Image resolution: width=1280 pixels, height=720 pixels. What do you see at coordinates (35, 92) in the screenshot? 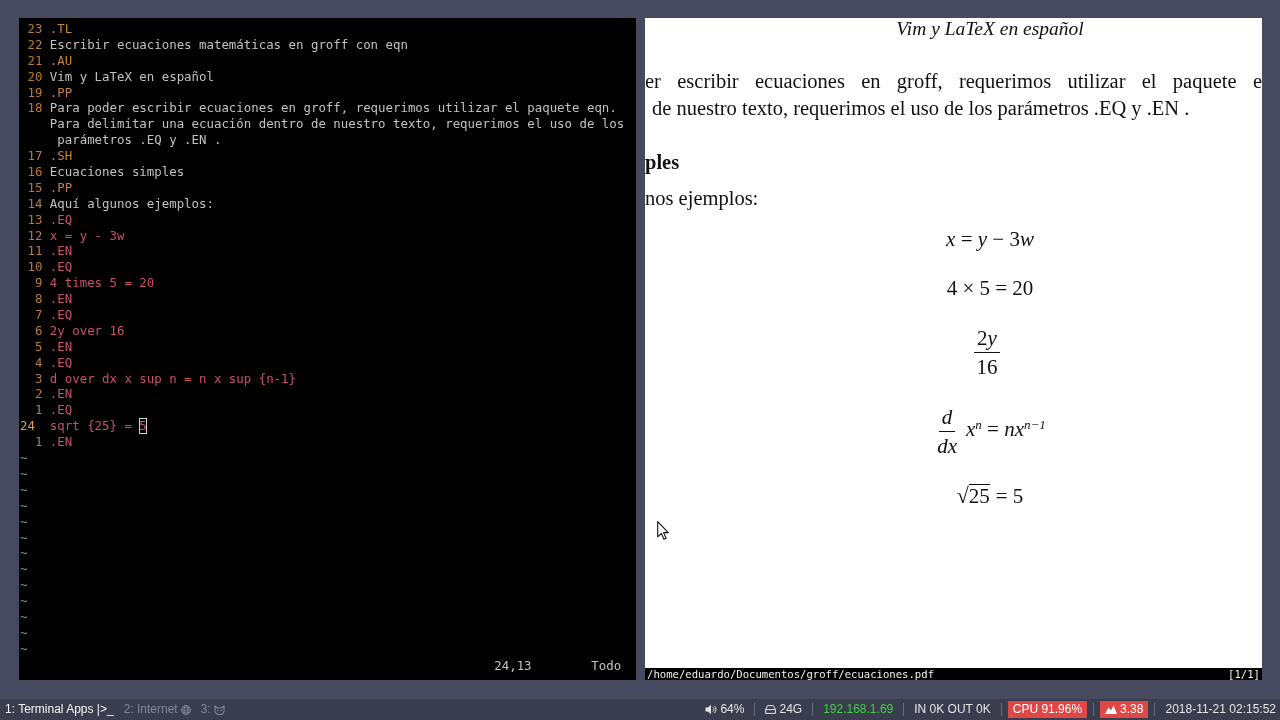
I see `line-number: 19` at bounding box center [35, 92].